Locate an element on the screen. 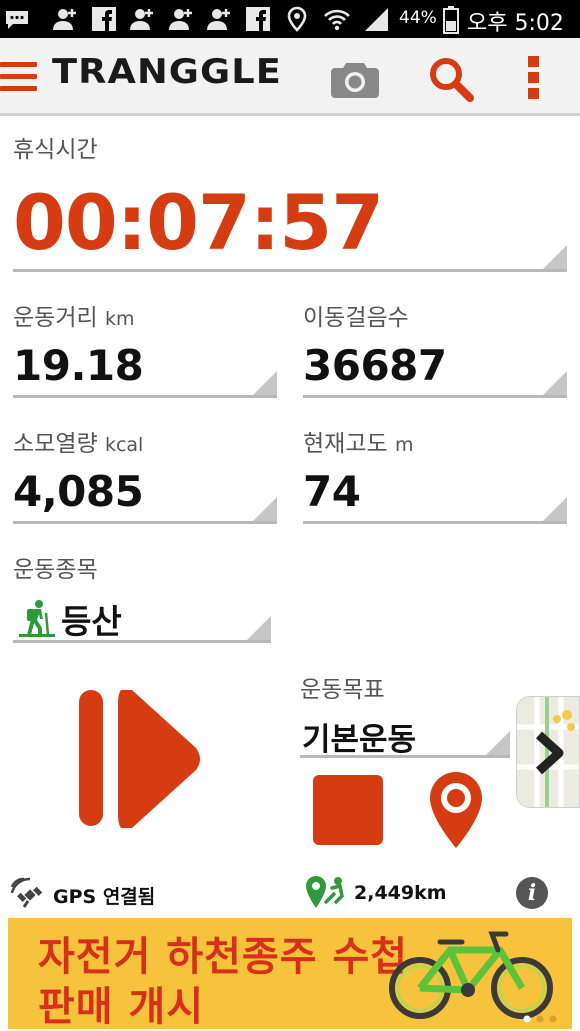  distance-label-text: 운동거리 is located at coordinates (55, 318).